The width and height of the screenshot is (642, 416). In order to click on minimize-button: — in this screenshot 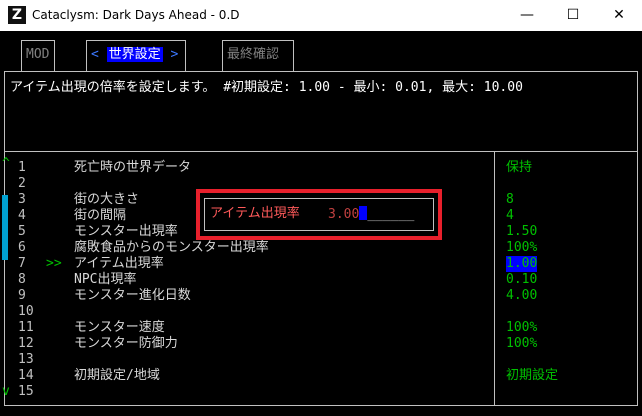, I will do `click(527, 15)`.